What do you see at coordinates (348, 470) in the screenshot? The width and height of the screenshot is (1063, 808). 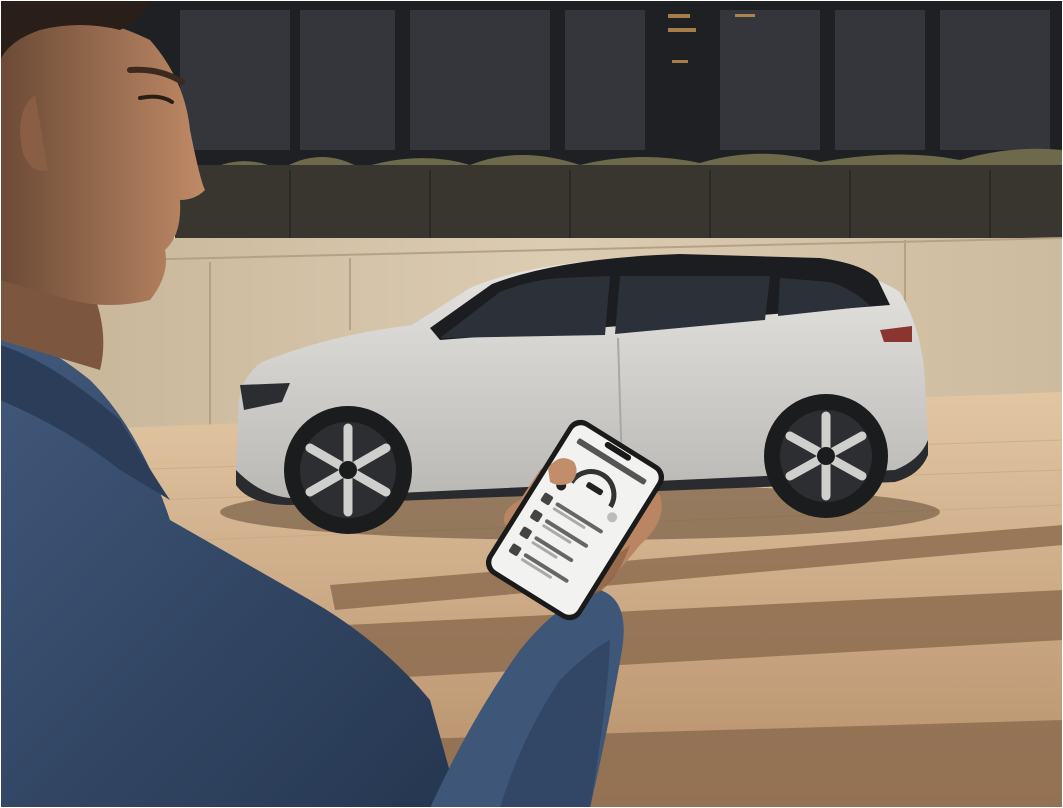 I see `front-wheel` at bounding box center [348, 470].